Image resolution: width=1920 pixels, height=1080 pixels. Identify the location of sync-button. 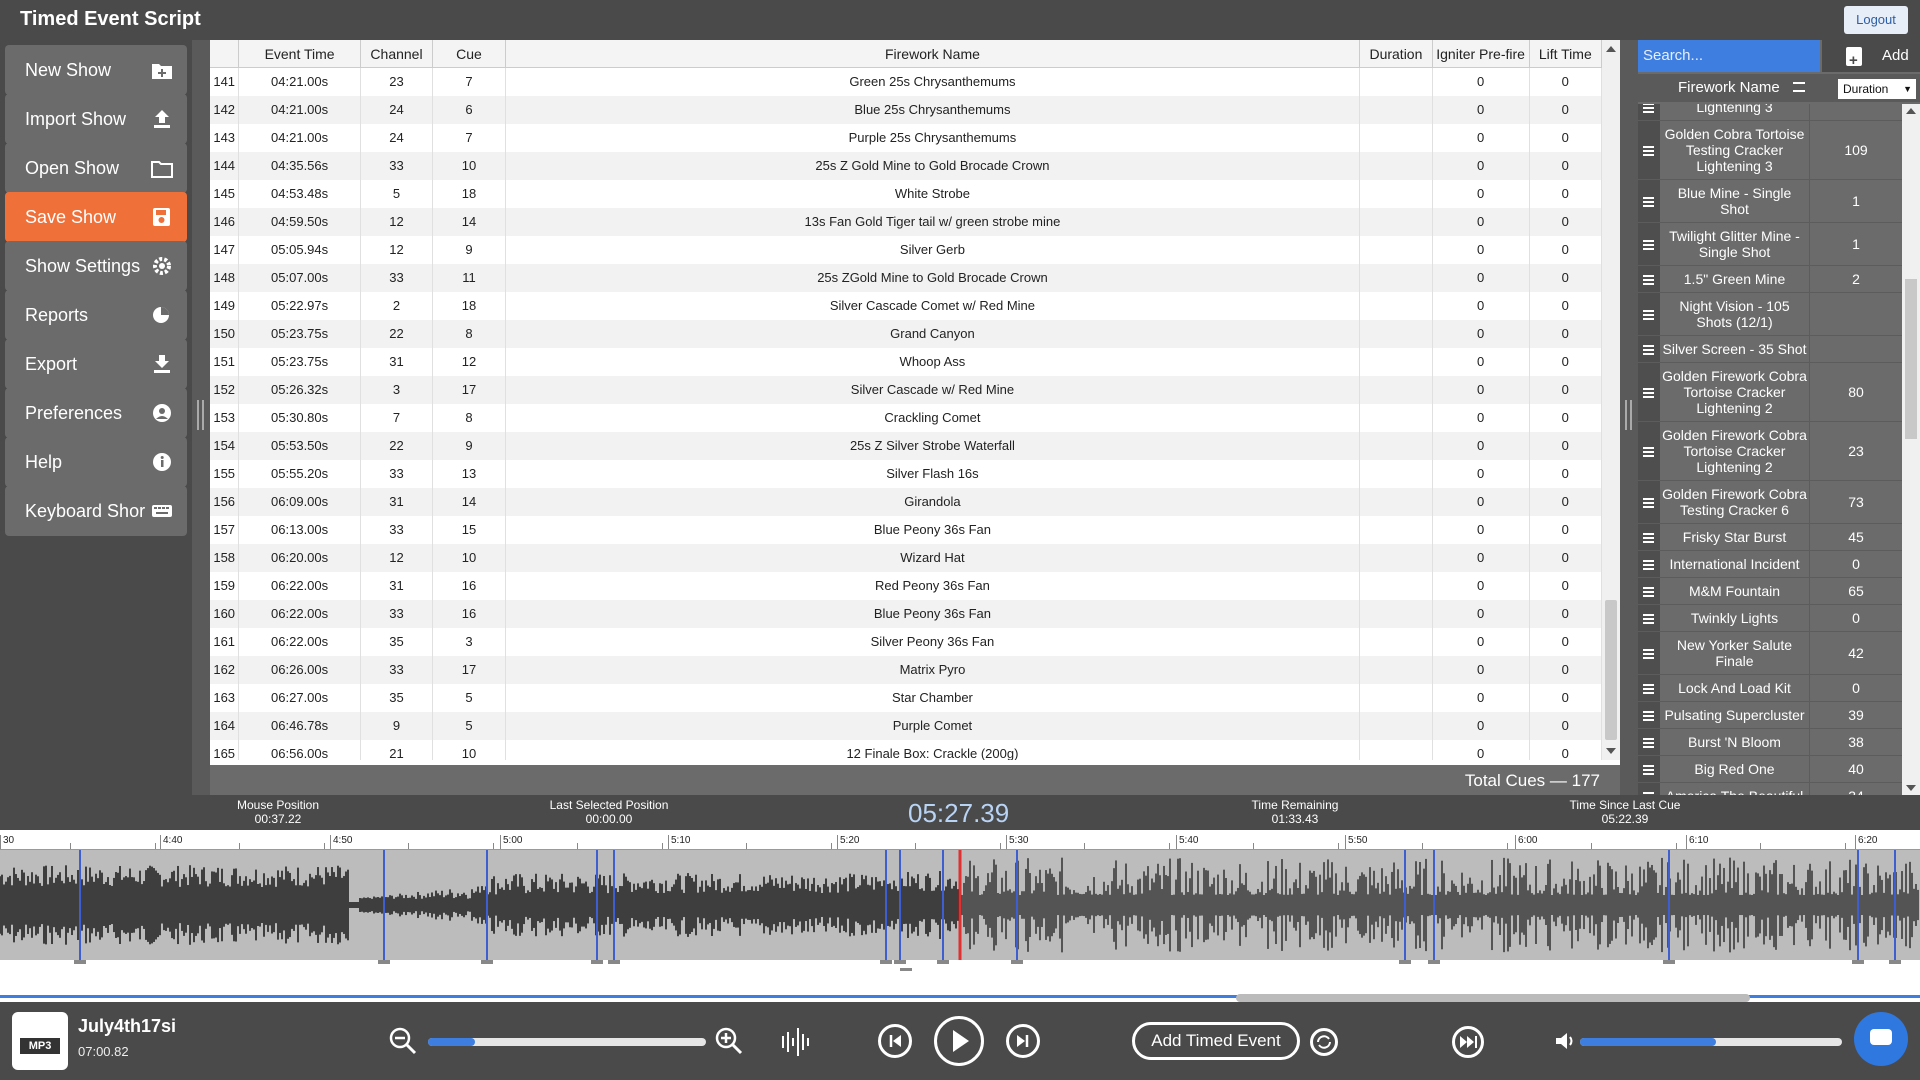
(1324, 1042).